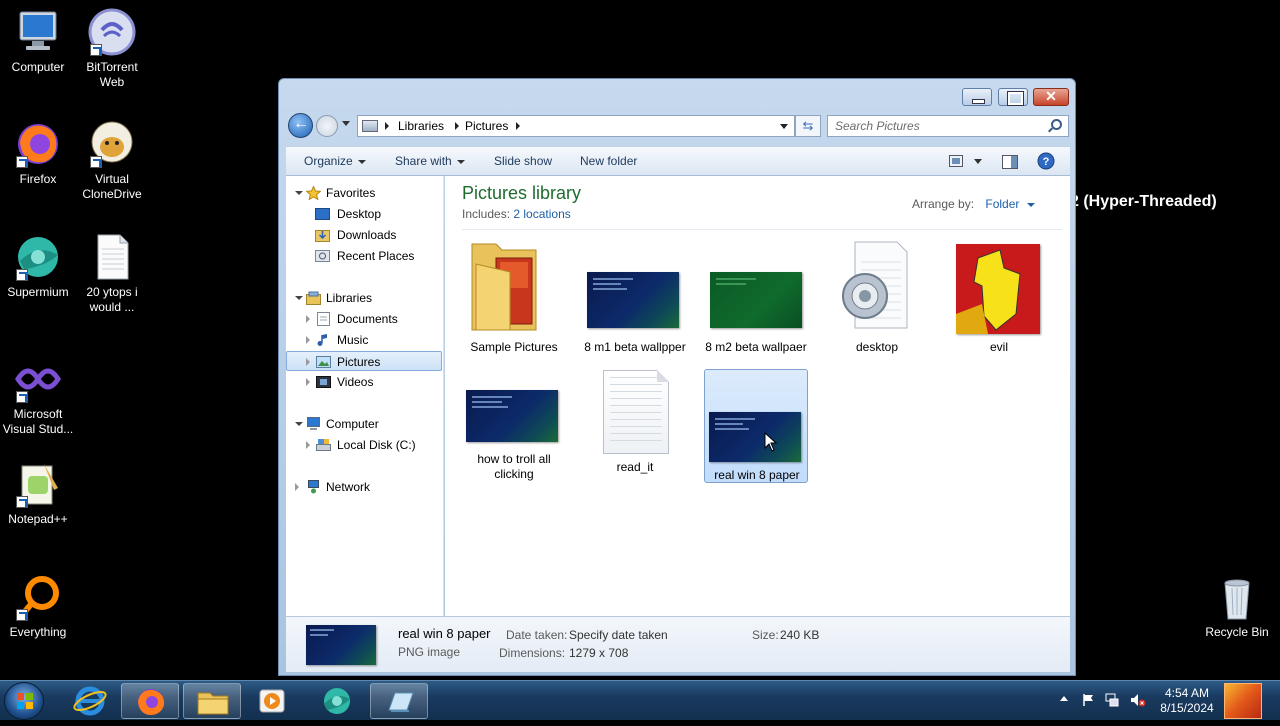 This screenshot has width=1280, height=726. What do you see at coordinates (514, 295) in the screenshot?
I see `file-item-sample-pictures: Sample Pictures` at bounding box center [514, 295].